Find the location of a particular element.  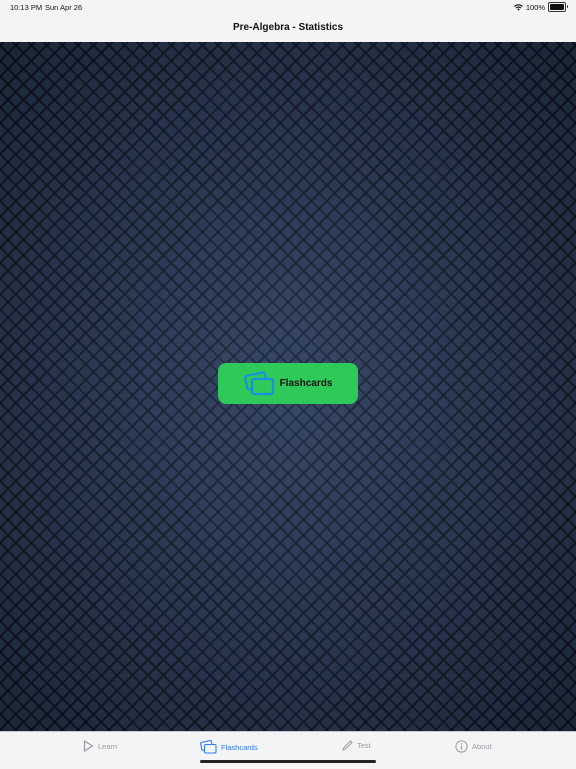

tab-about: About is located at coordinates (473, 746).